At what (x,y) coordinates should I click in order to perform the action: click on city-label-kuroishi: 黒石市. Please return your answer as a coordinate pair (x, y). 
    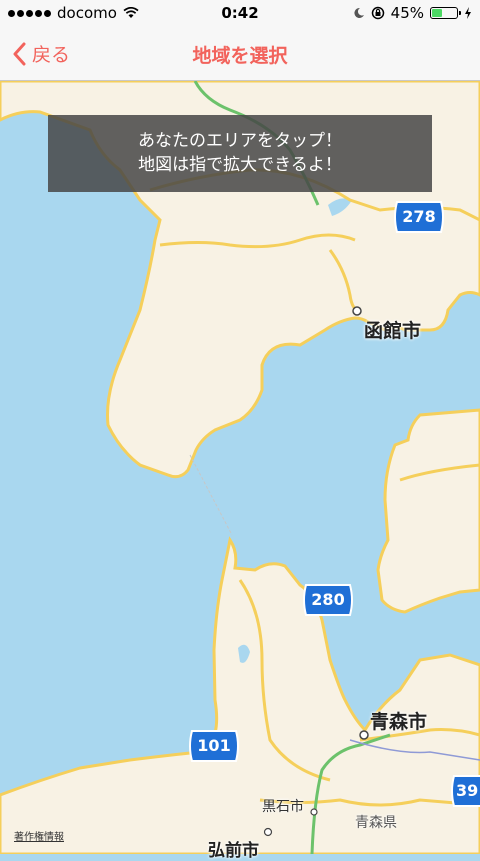
    Looking at the image, I should click on (283, 807).